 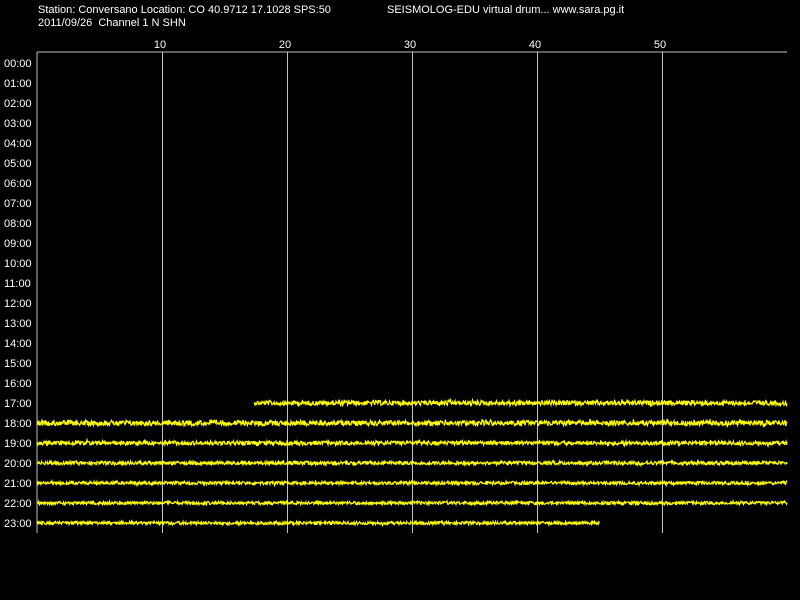 What do you see at coordinates (18, 364) in the screenshot?
I see `hour-label: 15:00` at bounding box center [18, 364].